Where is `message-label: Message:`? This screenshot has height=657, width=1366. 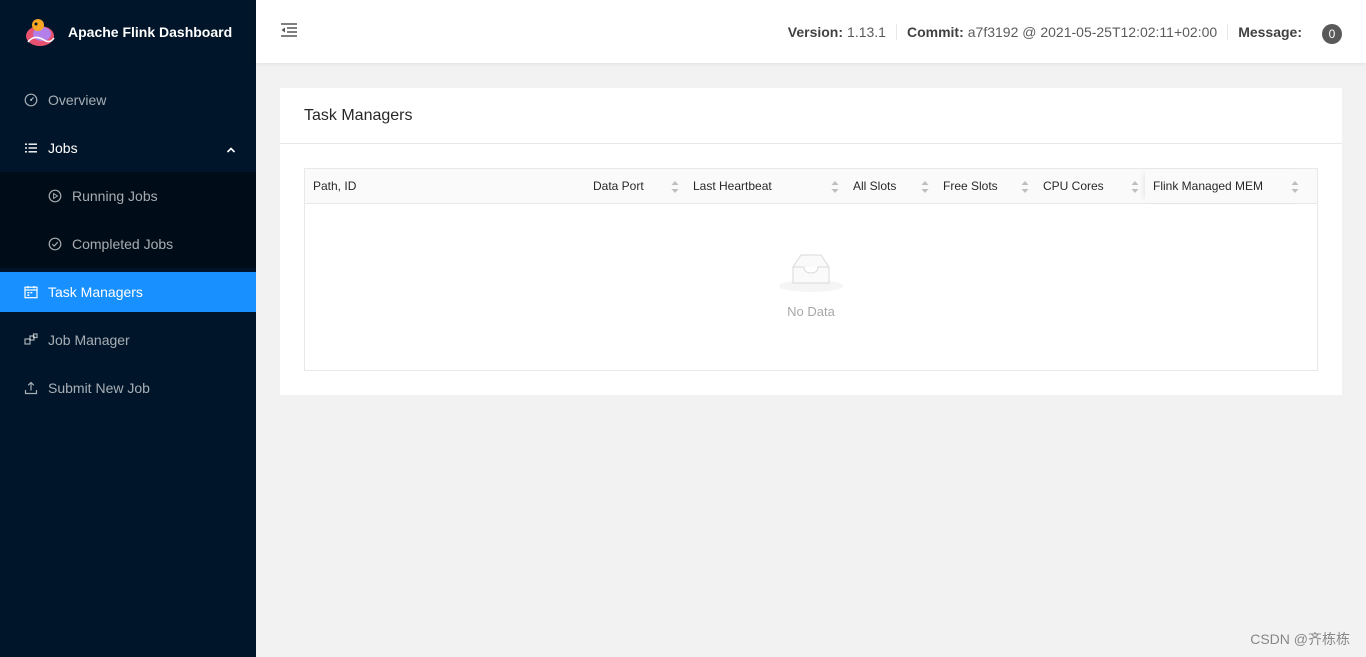 message-label: Message: is located at coordinates (1270, 31).